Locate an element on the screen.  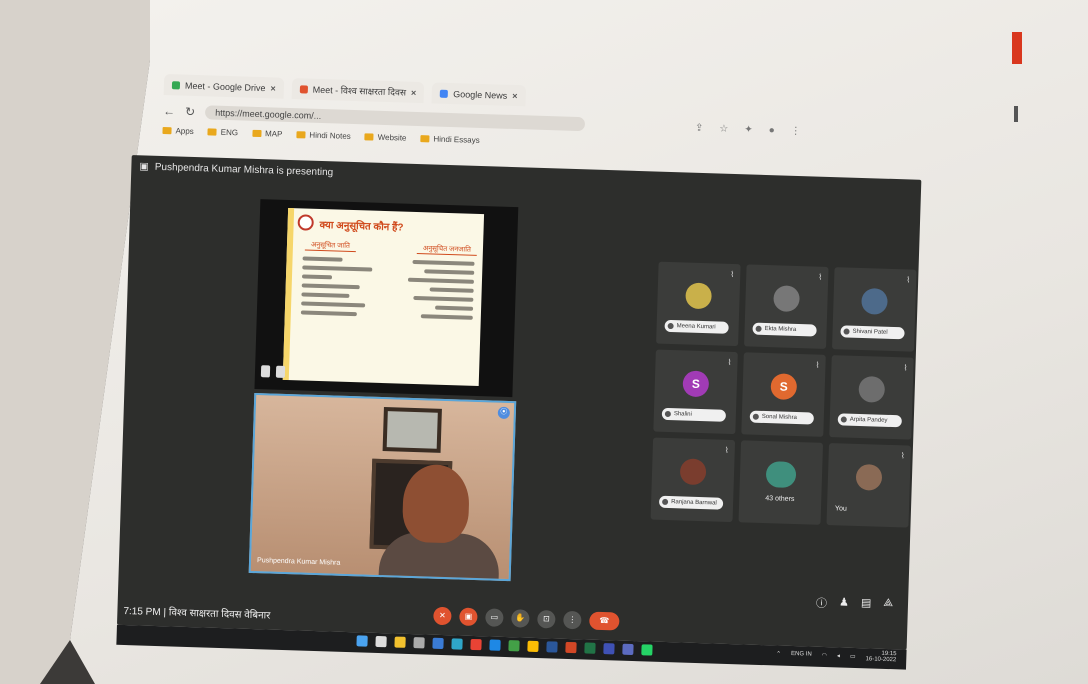
avatar: S is located at coordinates (696, 384).